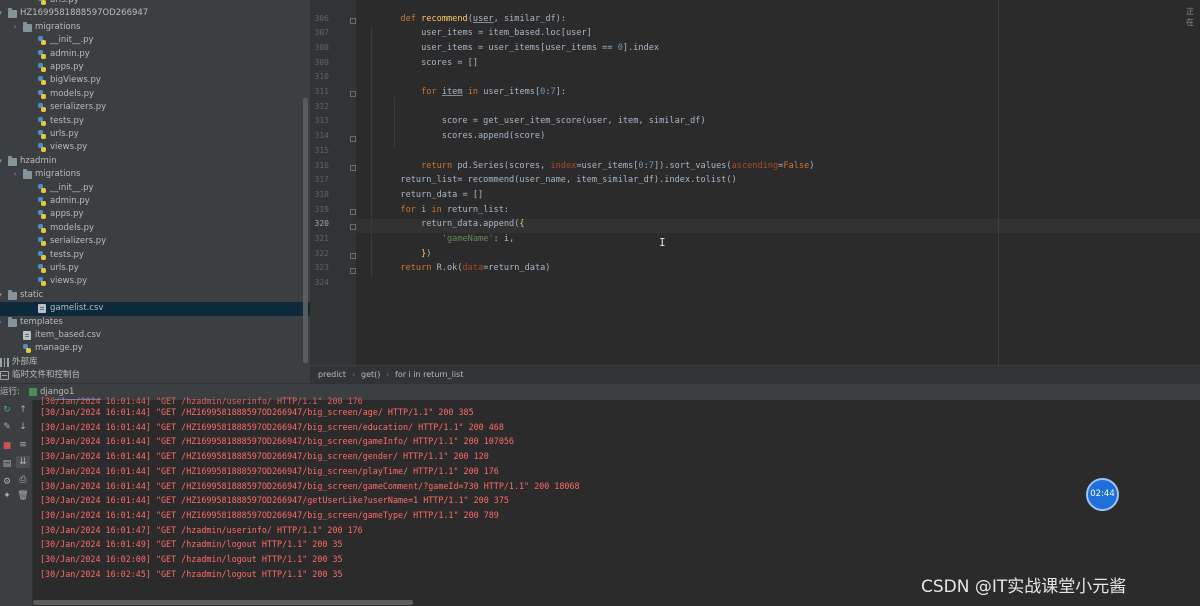 This screenshot has height=606, width=1200. Describe the element at coordinates (7, 482) in the screenshot. I see `settings-icon: ⚙` at that location.